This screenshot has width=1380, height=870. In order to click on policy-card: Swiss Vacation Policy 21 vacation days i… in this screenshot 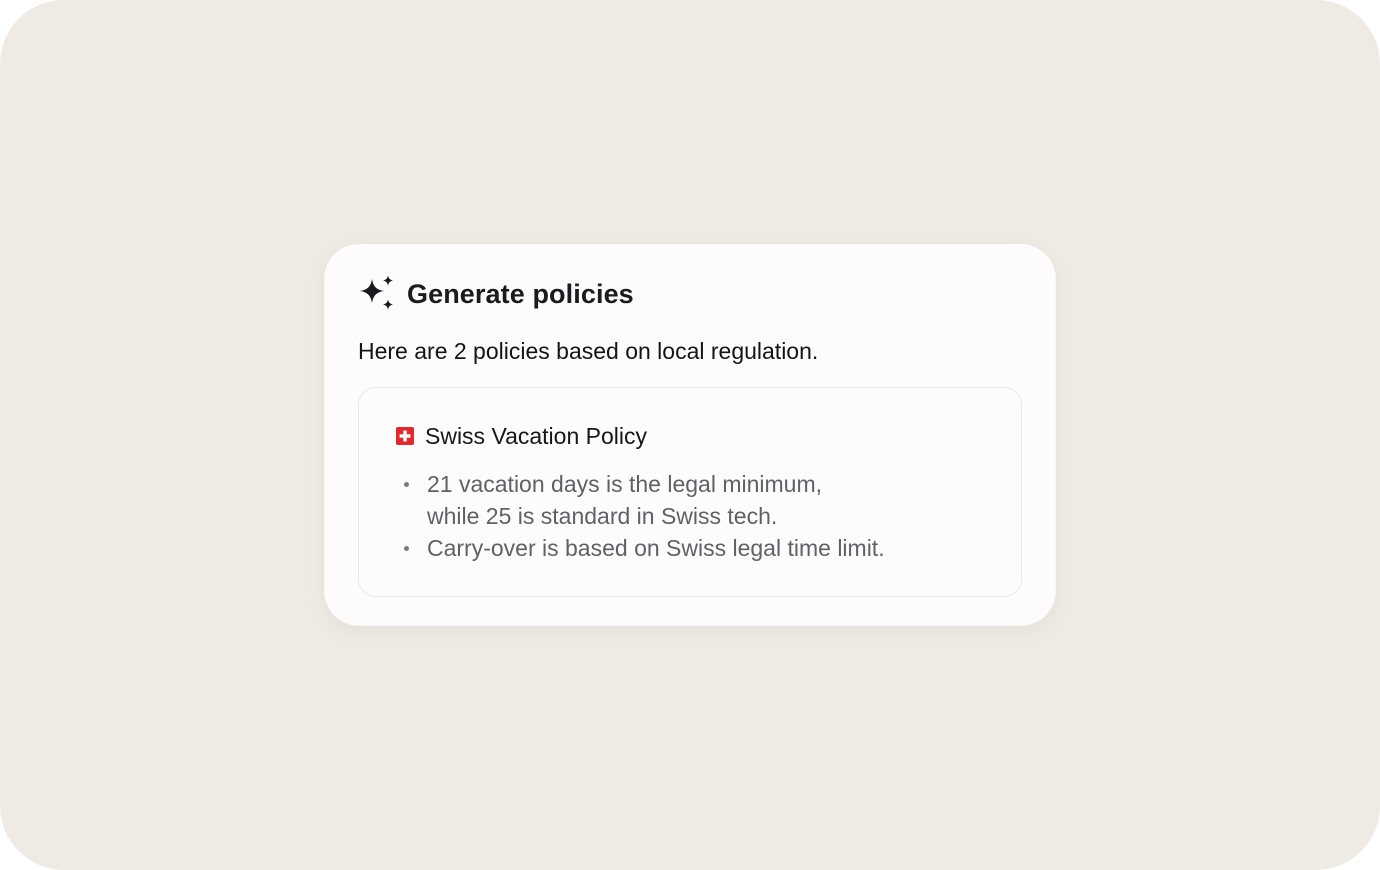, I will do `click(690, 492)`.